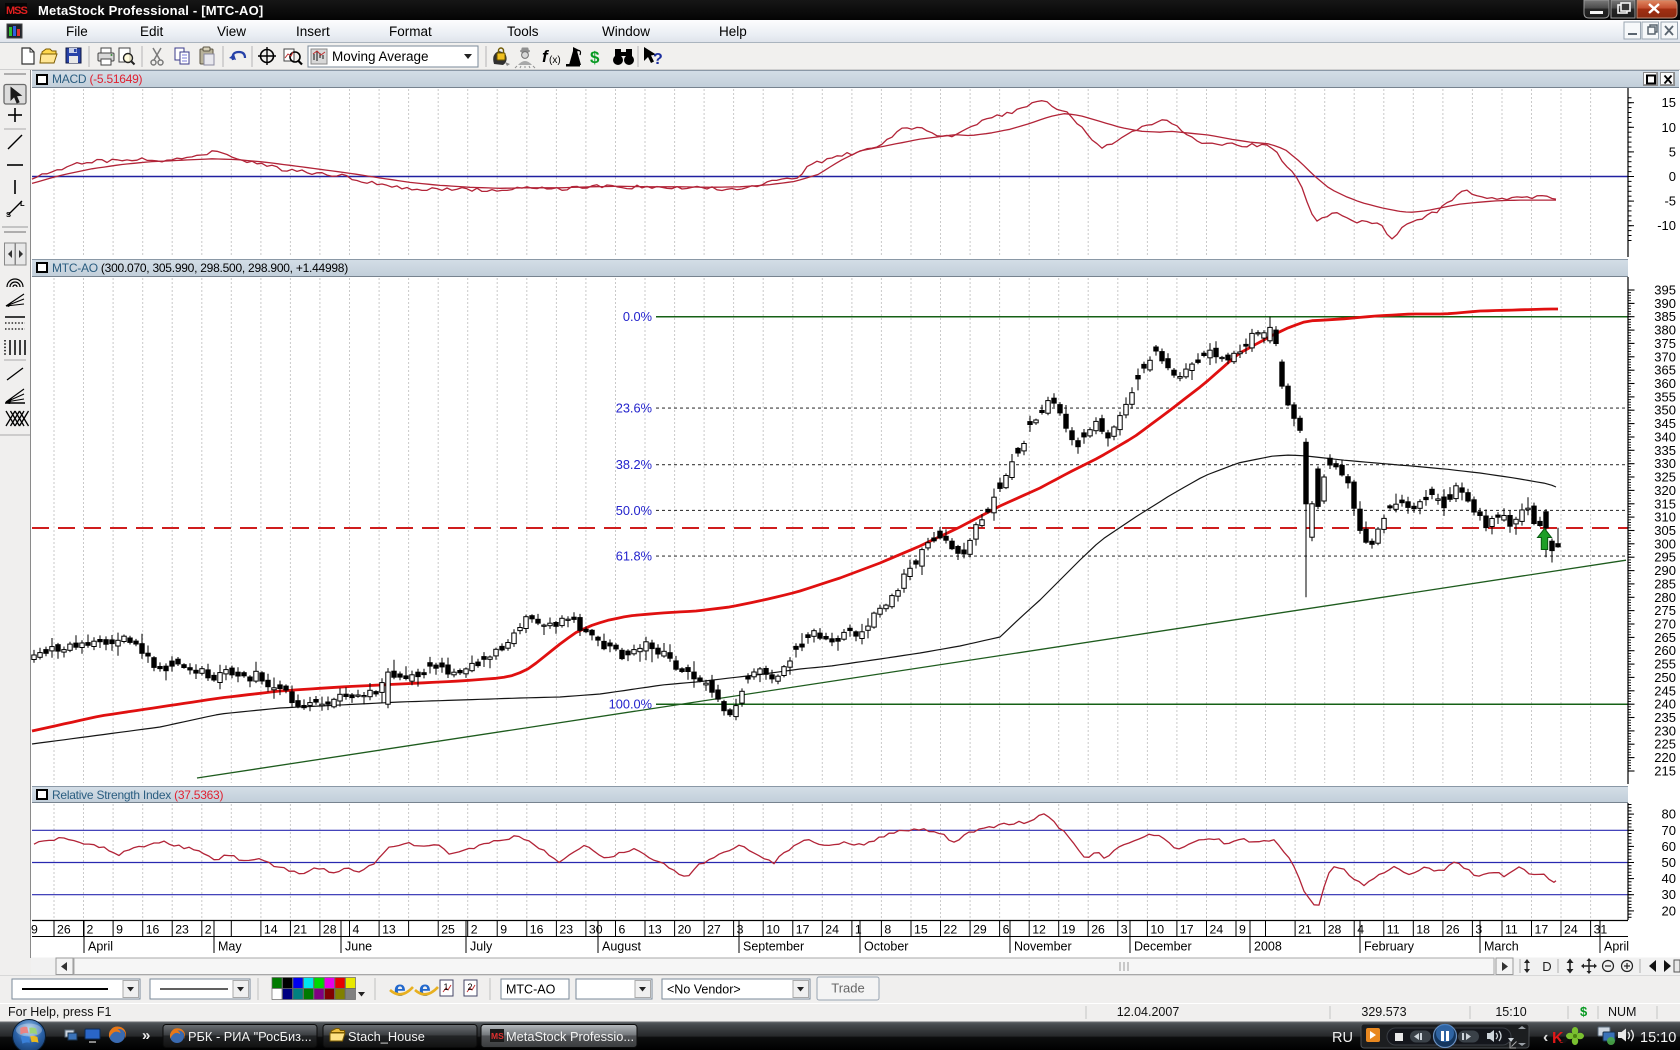  I want to click on svg-text: K, so click(1558, 1038).